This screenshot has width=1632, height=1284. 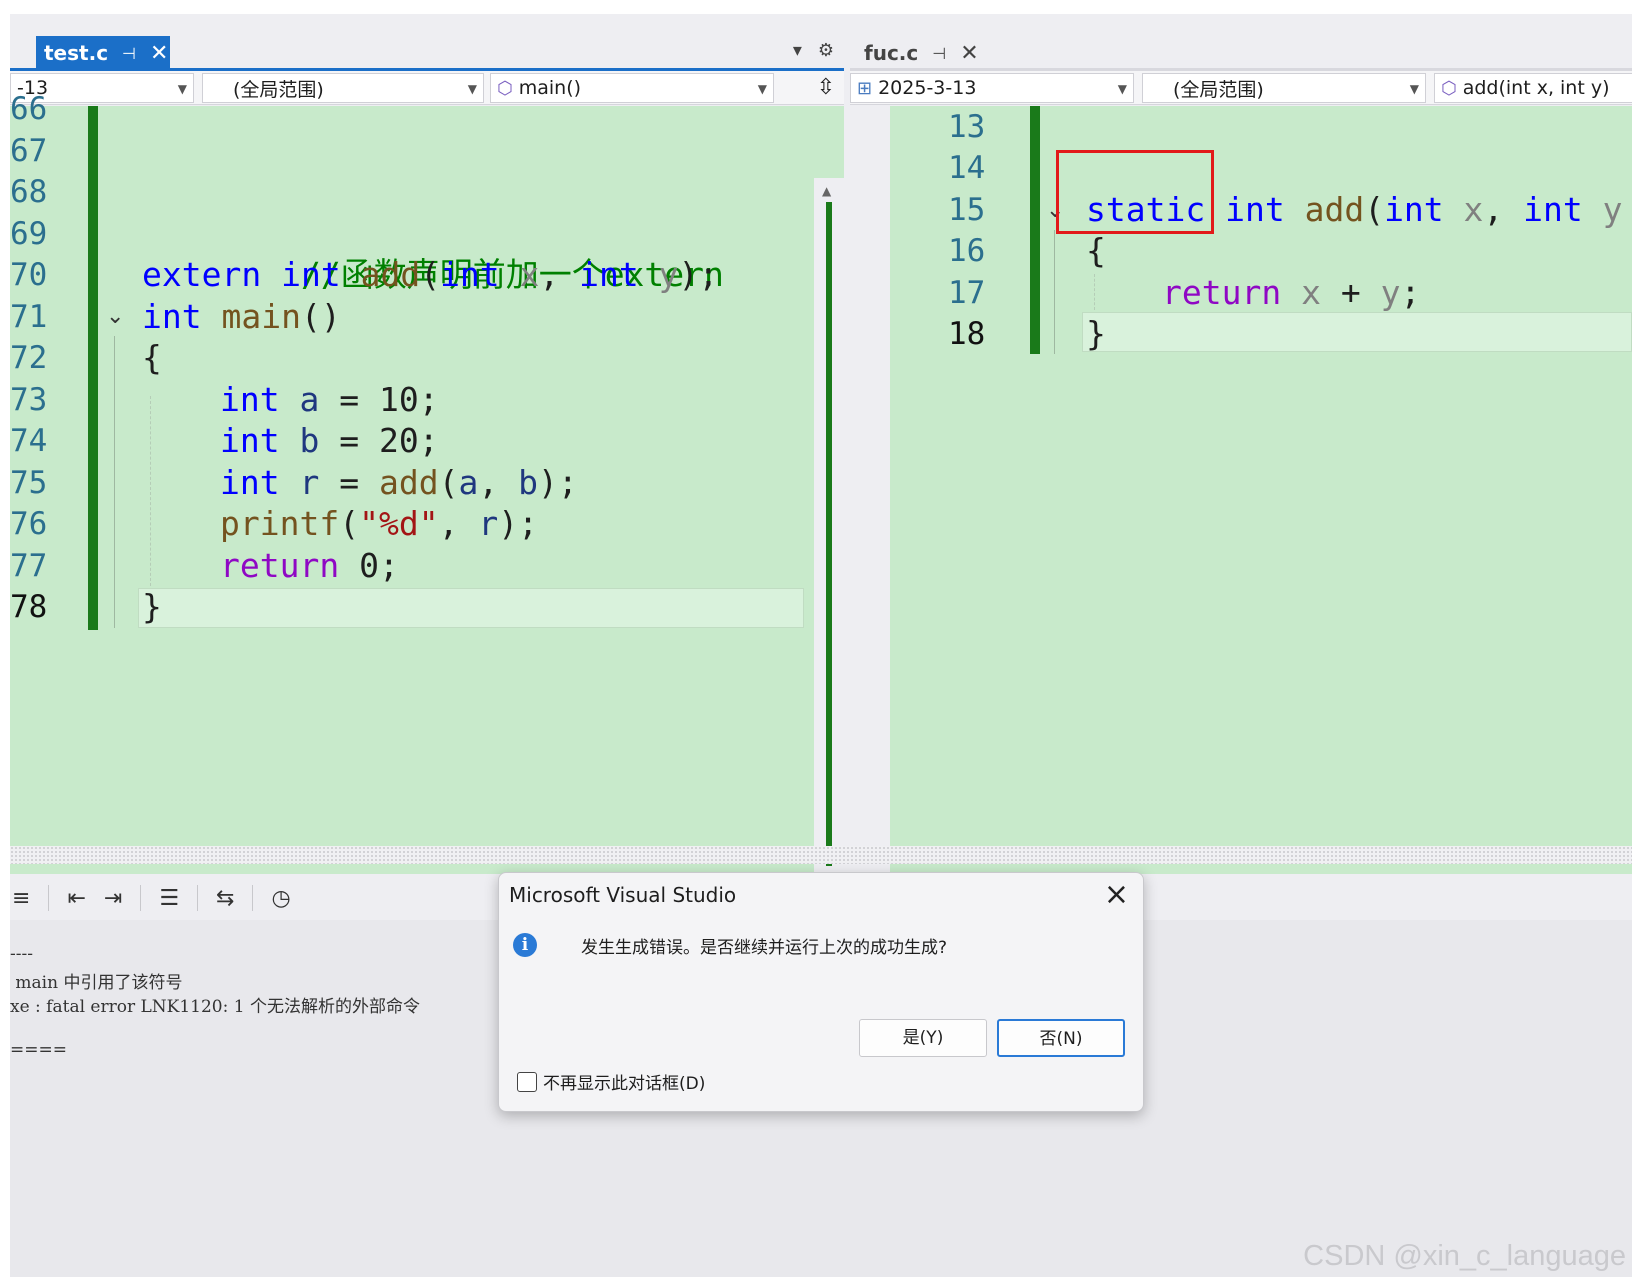 What do you see at coordinates (967, 293) in the screenshot?
I see `line-number: 17` at bounding box center [967, 293].